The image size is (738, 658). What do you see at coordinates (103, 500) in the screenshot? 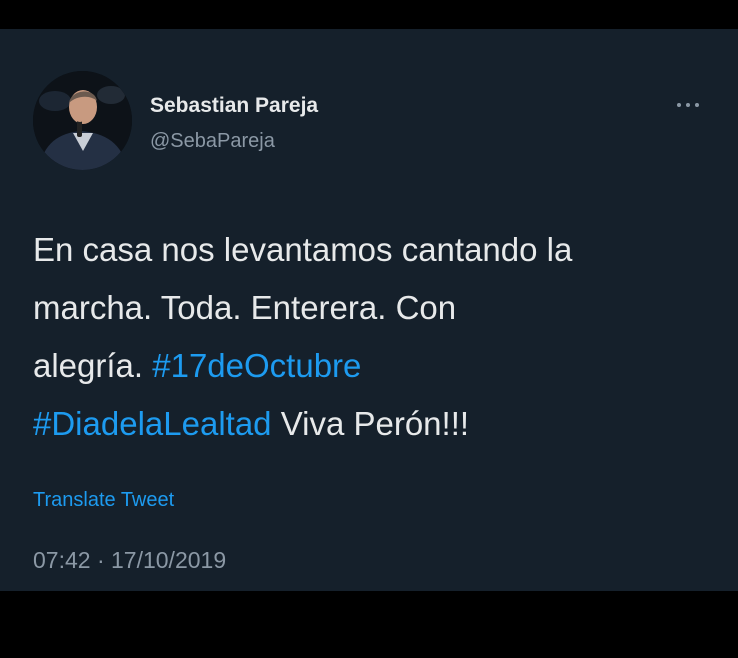
I see `translate-tweet-link: Translate Tweet` at bounding box center [103, 500].